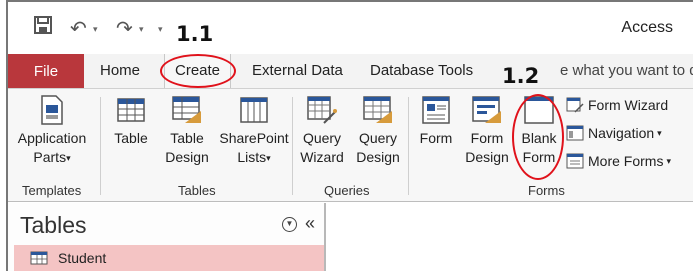 The width and height of the screenshot is (693, 271). What do you see at coordinates (310, 223) in the screenshot?
I see `shutter-collapse-icon: «` at bounding box center [310, 223].